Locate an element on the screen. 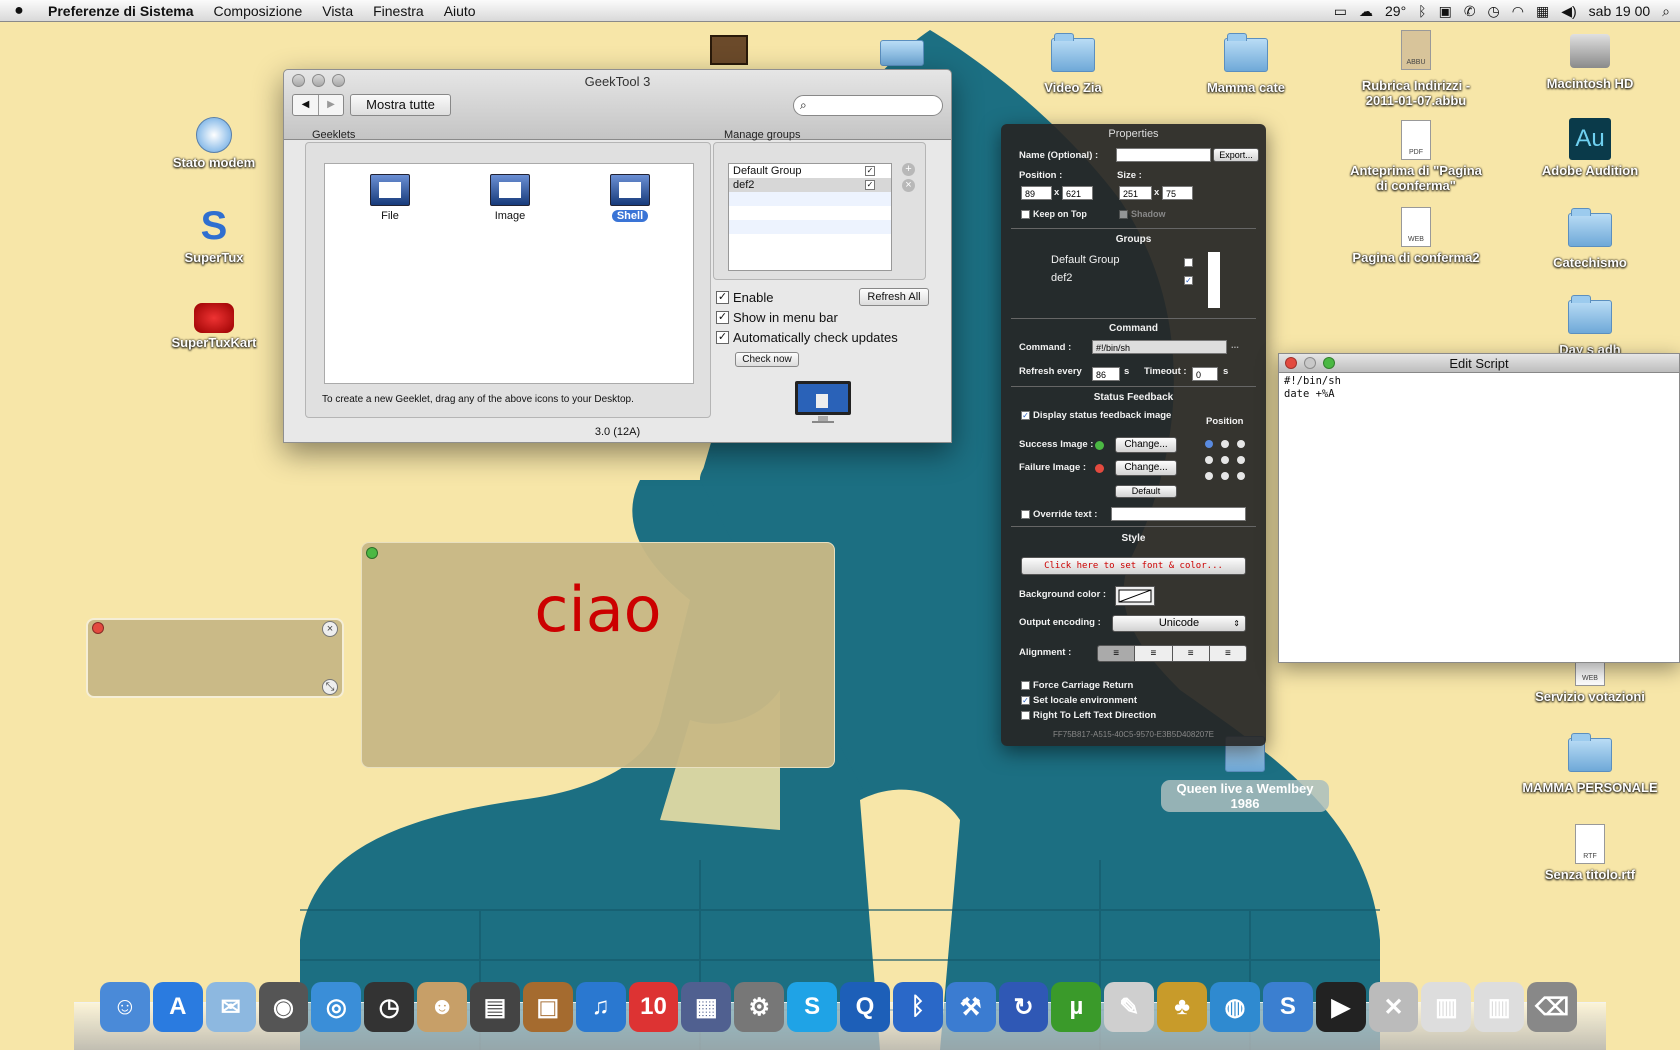 The width and height of the screenshot is (1680, 1050). desktop-icon-stato-modem: Stato modem is located at coordinates (214, 141).